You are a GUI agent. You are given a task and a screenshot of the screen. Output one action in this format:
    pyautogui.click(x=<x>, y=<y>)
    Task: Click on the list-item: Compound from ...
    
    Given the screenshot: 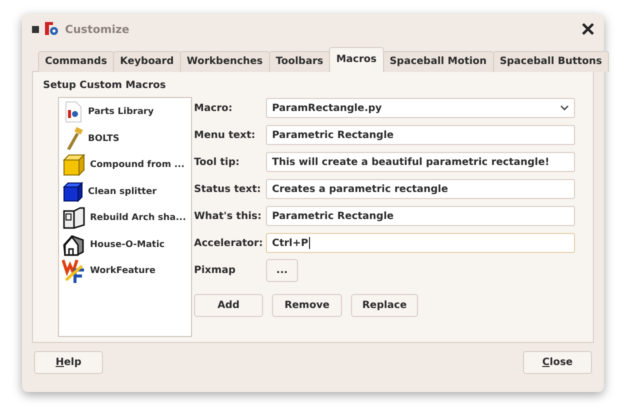 What is the action you would take?
    pyautogui.click(x=125, y=165)
    